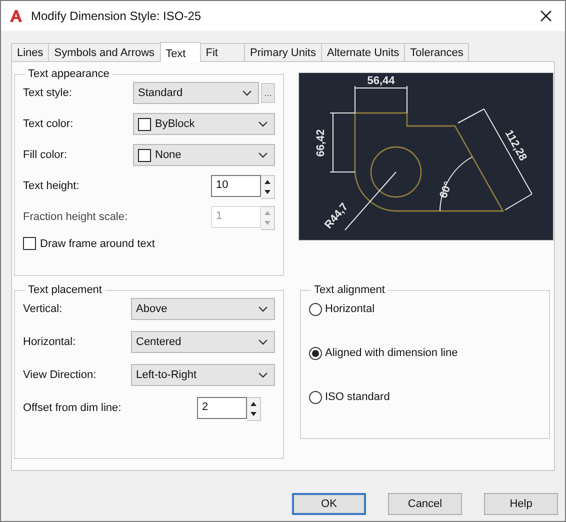 The height and width of the screenshot is (522, 566). Describe the element at coordinates (161, 93) in the screenshot. I see `dropdown-value: Standard` at that location.